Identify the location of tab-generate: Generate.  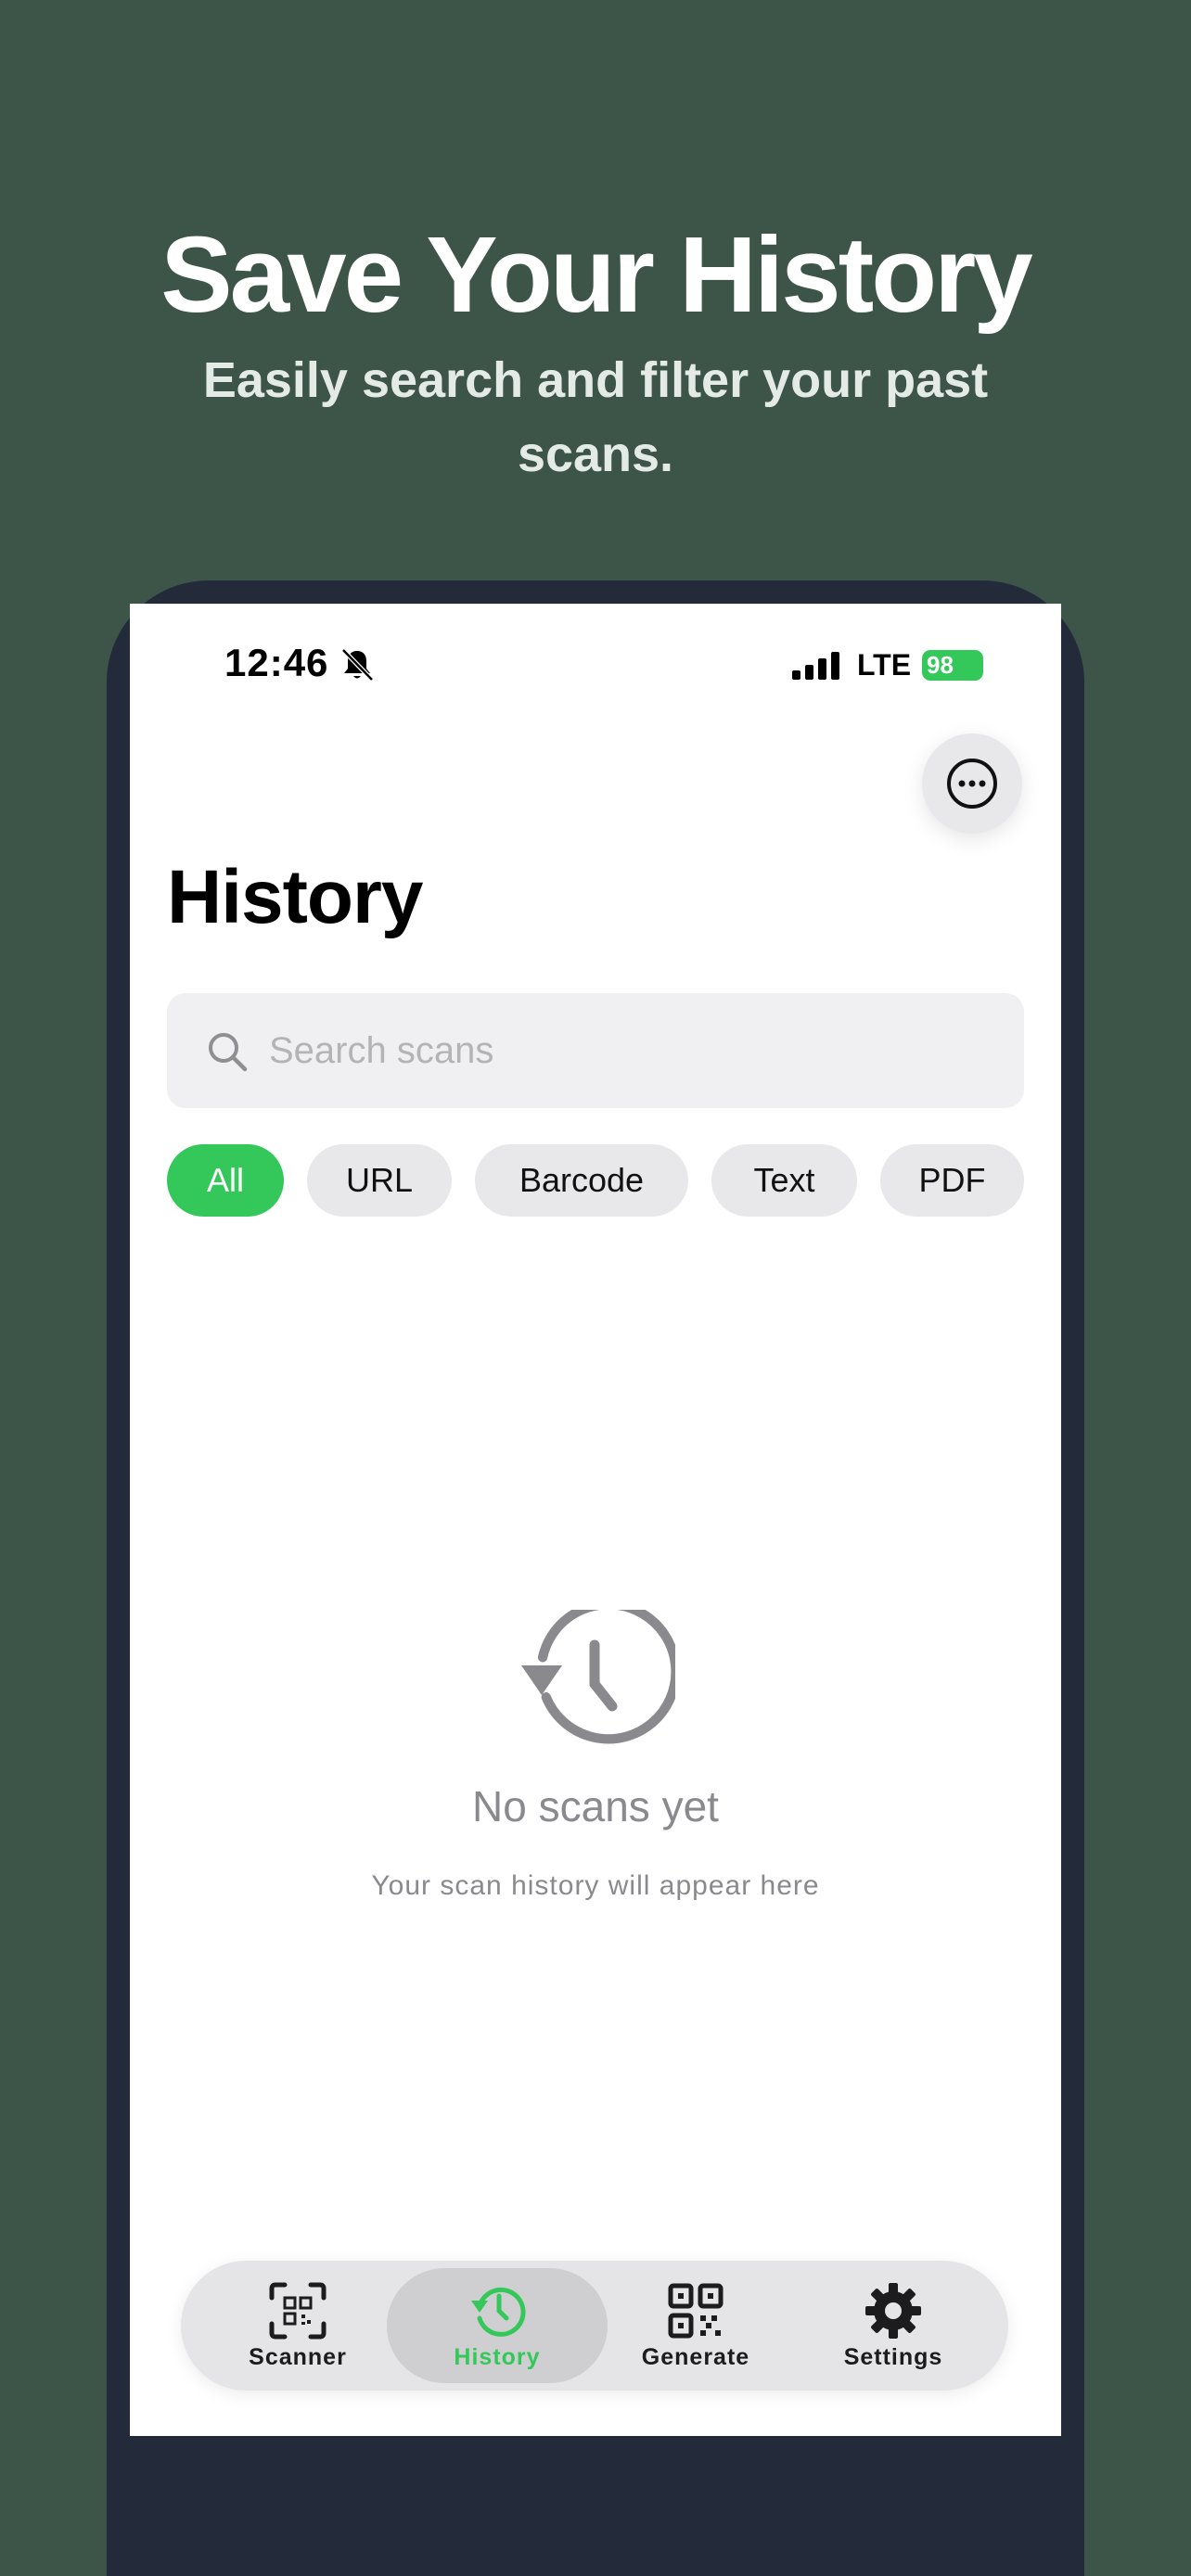
(695, 2326).